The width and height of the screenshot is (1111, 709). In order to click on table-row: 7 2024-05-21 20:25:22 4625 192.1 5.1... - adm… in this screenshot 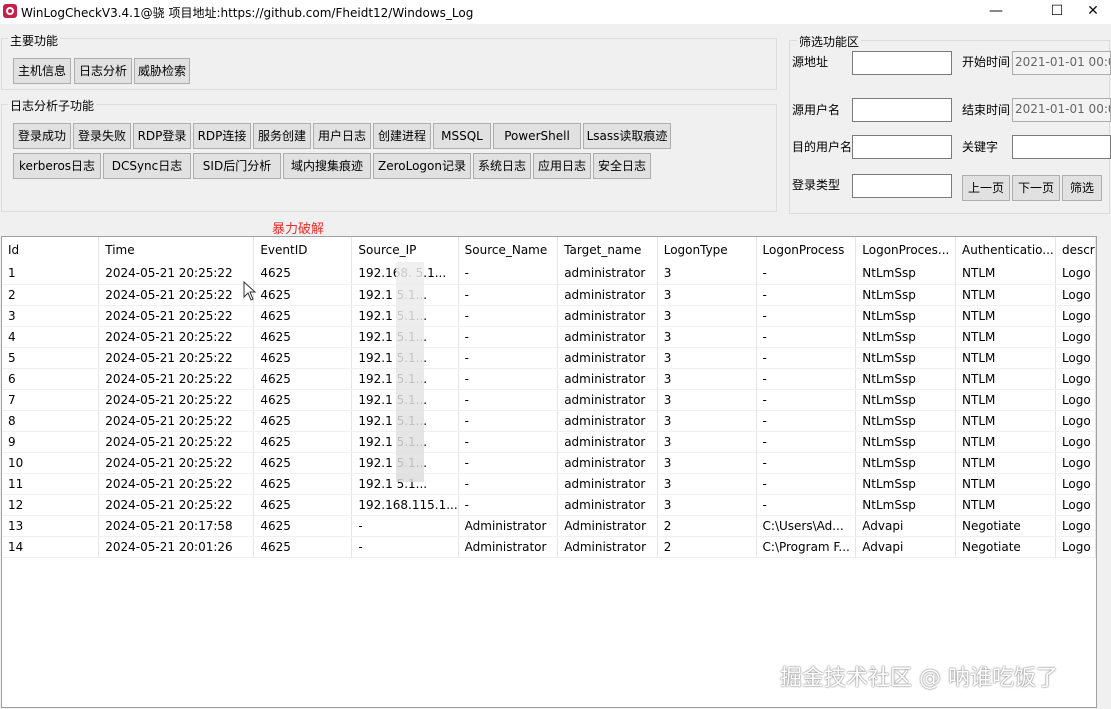, I will do `click(549, 400)`.